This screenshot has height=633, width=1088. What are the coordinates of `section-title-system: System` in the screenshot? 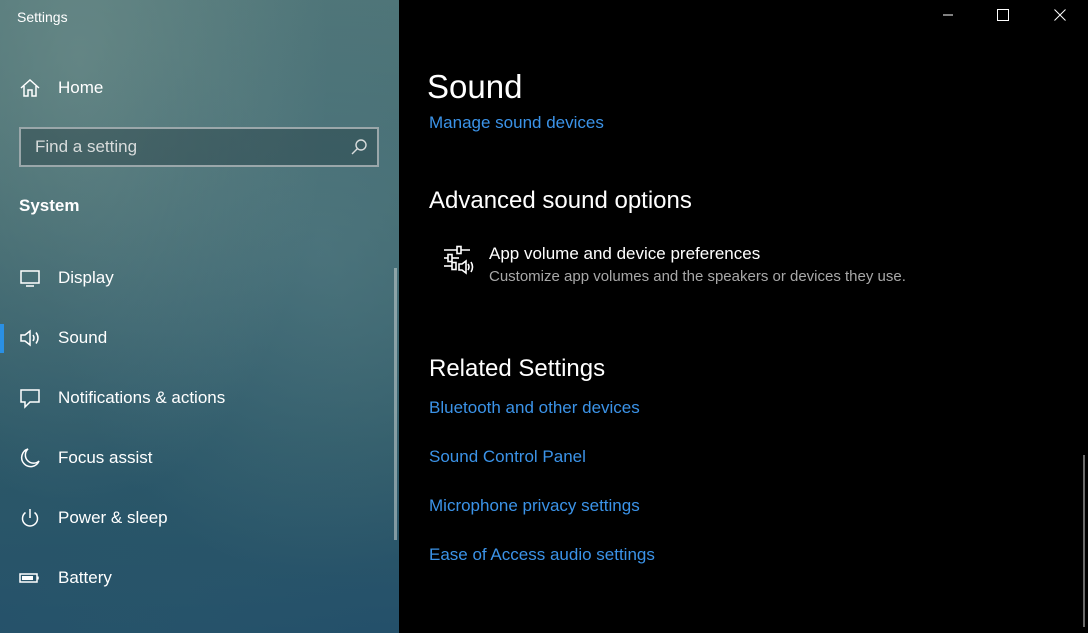 It's located at (49, 205).